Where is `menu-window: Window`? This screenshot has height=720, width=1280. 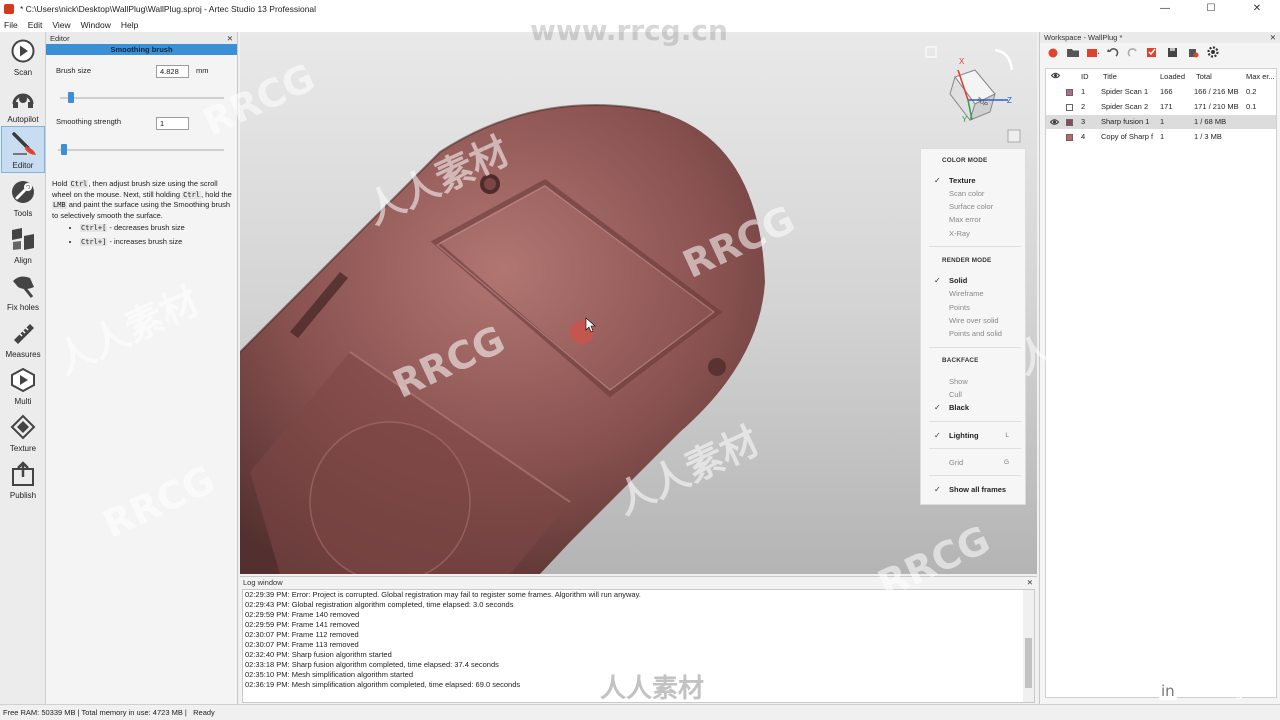 menu-window: Window is located at coordinates (96, 25).